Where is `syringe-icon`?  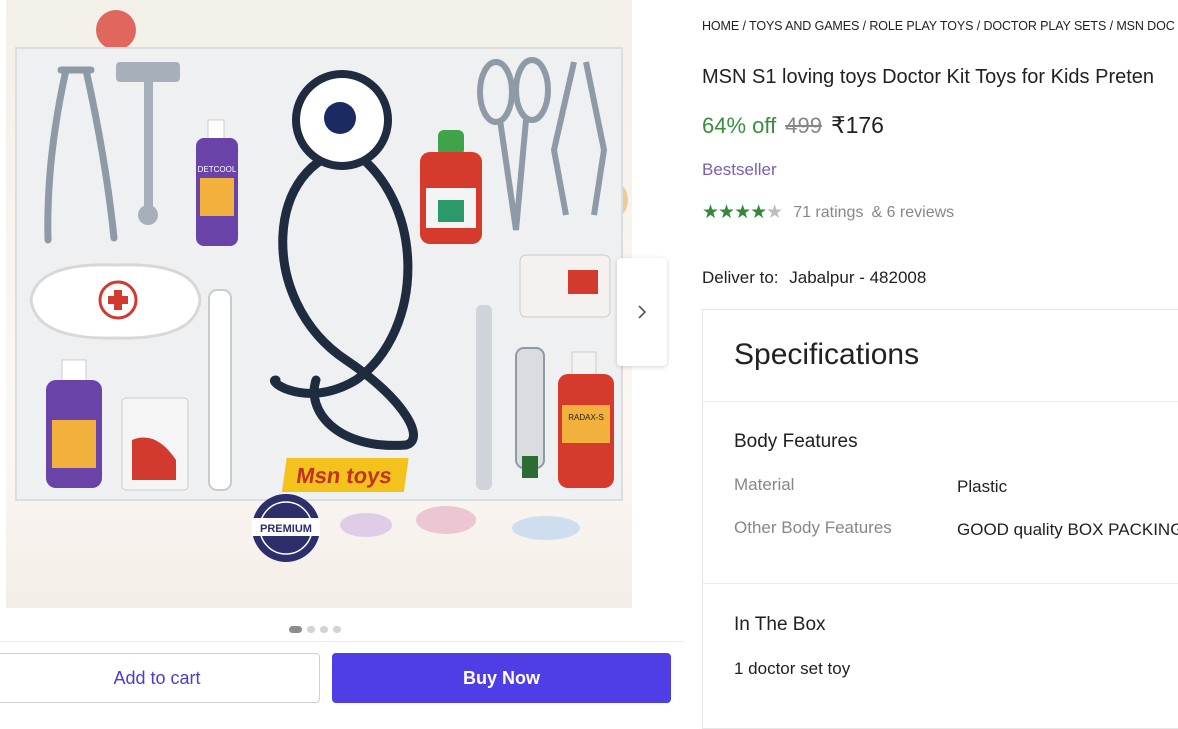 syringe-icon is located at coordinates (530, 412).